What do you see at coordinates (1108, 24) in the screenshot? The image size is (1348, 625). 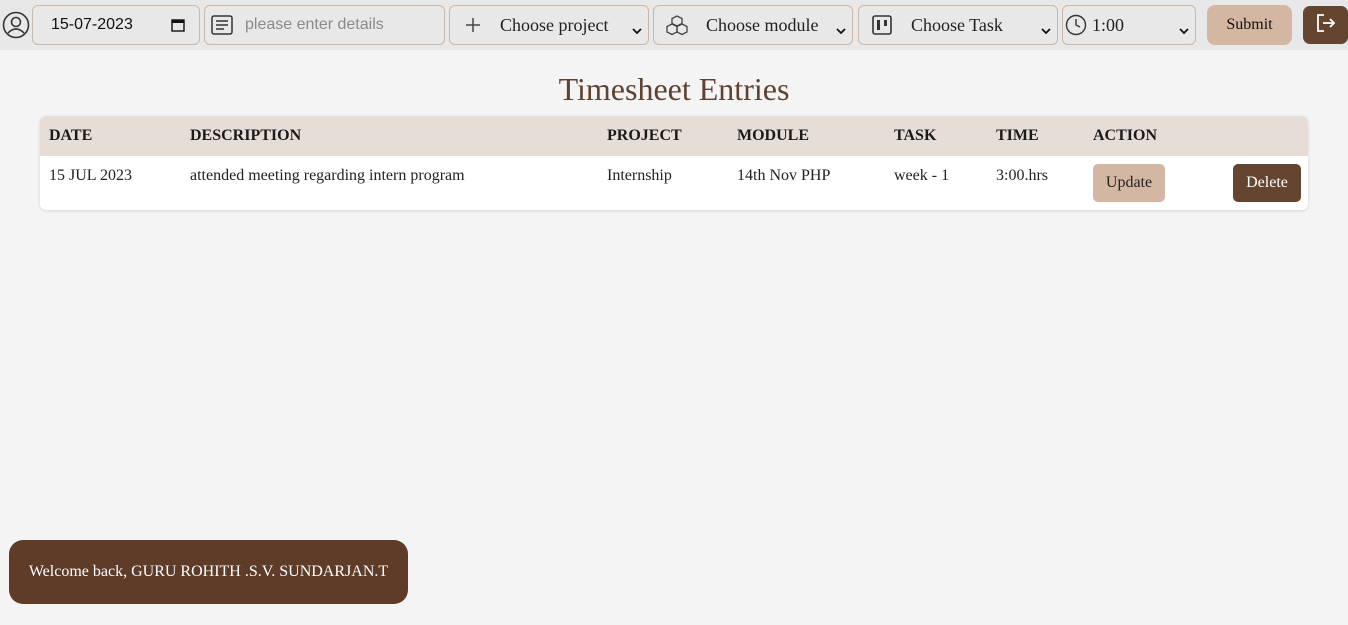 I see `time-select-value: 1:00` at bounding box center [1108, 24].